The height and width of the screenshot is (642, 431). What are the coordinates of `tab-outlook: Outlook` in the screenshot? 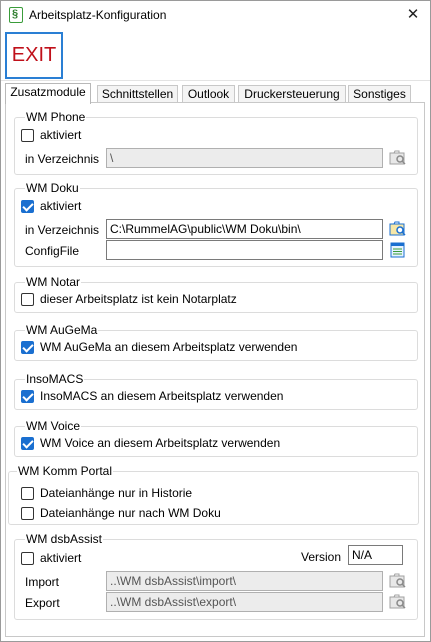 It's located at (208, 94).